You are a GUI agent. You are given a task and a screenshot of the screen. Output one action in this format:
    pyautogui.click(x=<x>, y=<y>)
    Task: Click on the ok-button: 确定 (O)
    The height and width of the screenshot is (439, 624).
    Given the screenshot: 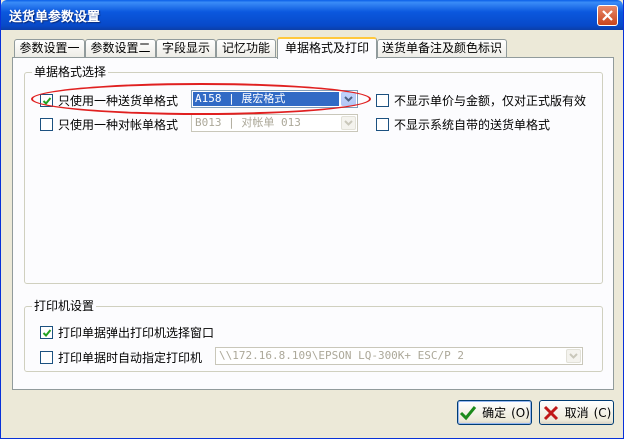 What is the action you would take?
    pyautogui.click(x=494, y=412)
    